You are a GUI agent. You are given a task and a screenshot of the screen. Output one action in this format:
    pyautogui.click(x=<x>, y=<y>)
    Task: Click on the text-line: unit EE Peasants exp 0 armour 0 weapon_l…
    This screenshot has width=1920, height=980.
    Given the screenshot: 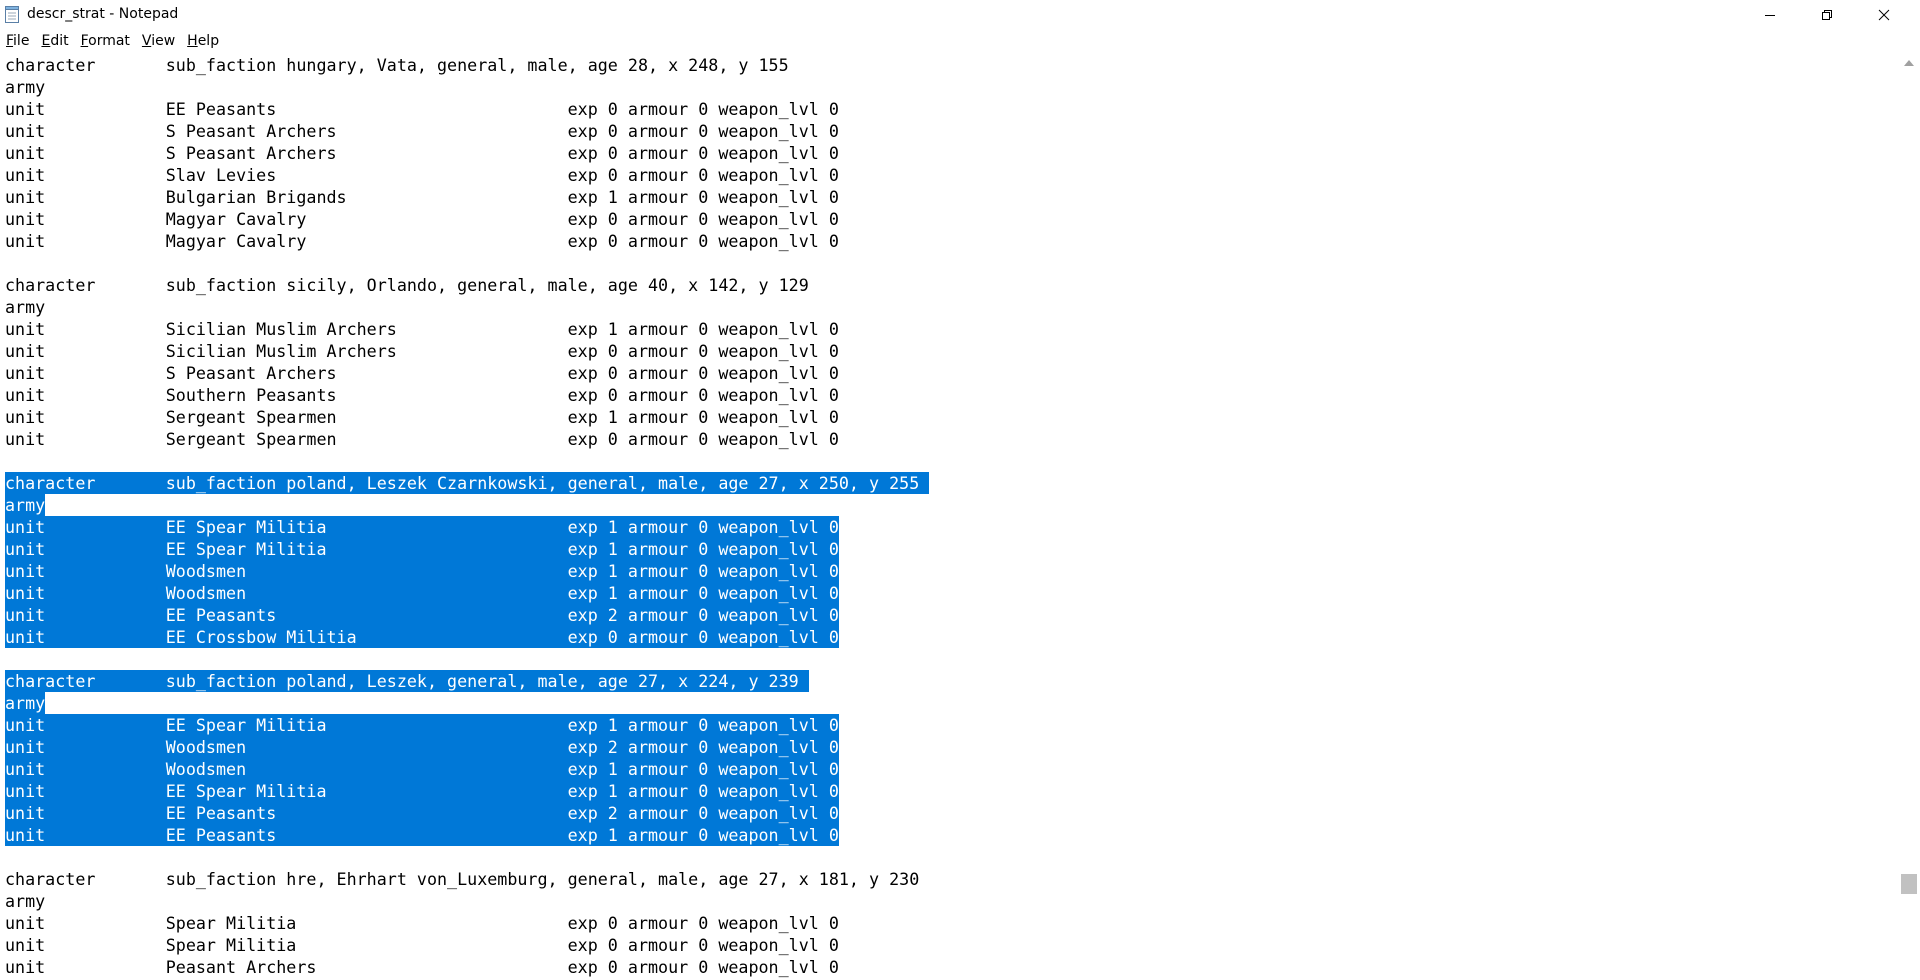 What is the action you would take?
    pyautogui.click(x=467, y=109)
    